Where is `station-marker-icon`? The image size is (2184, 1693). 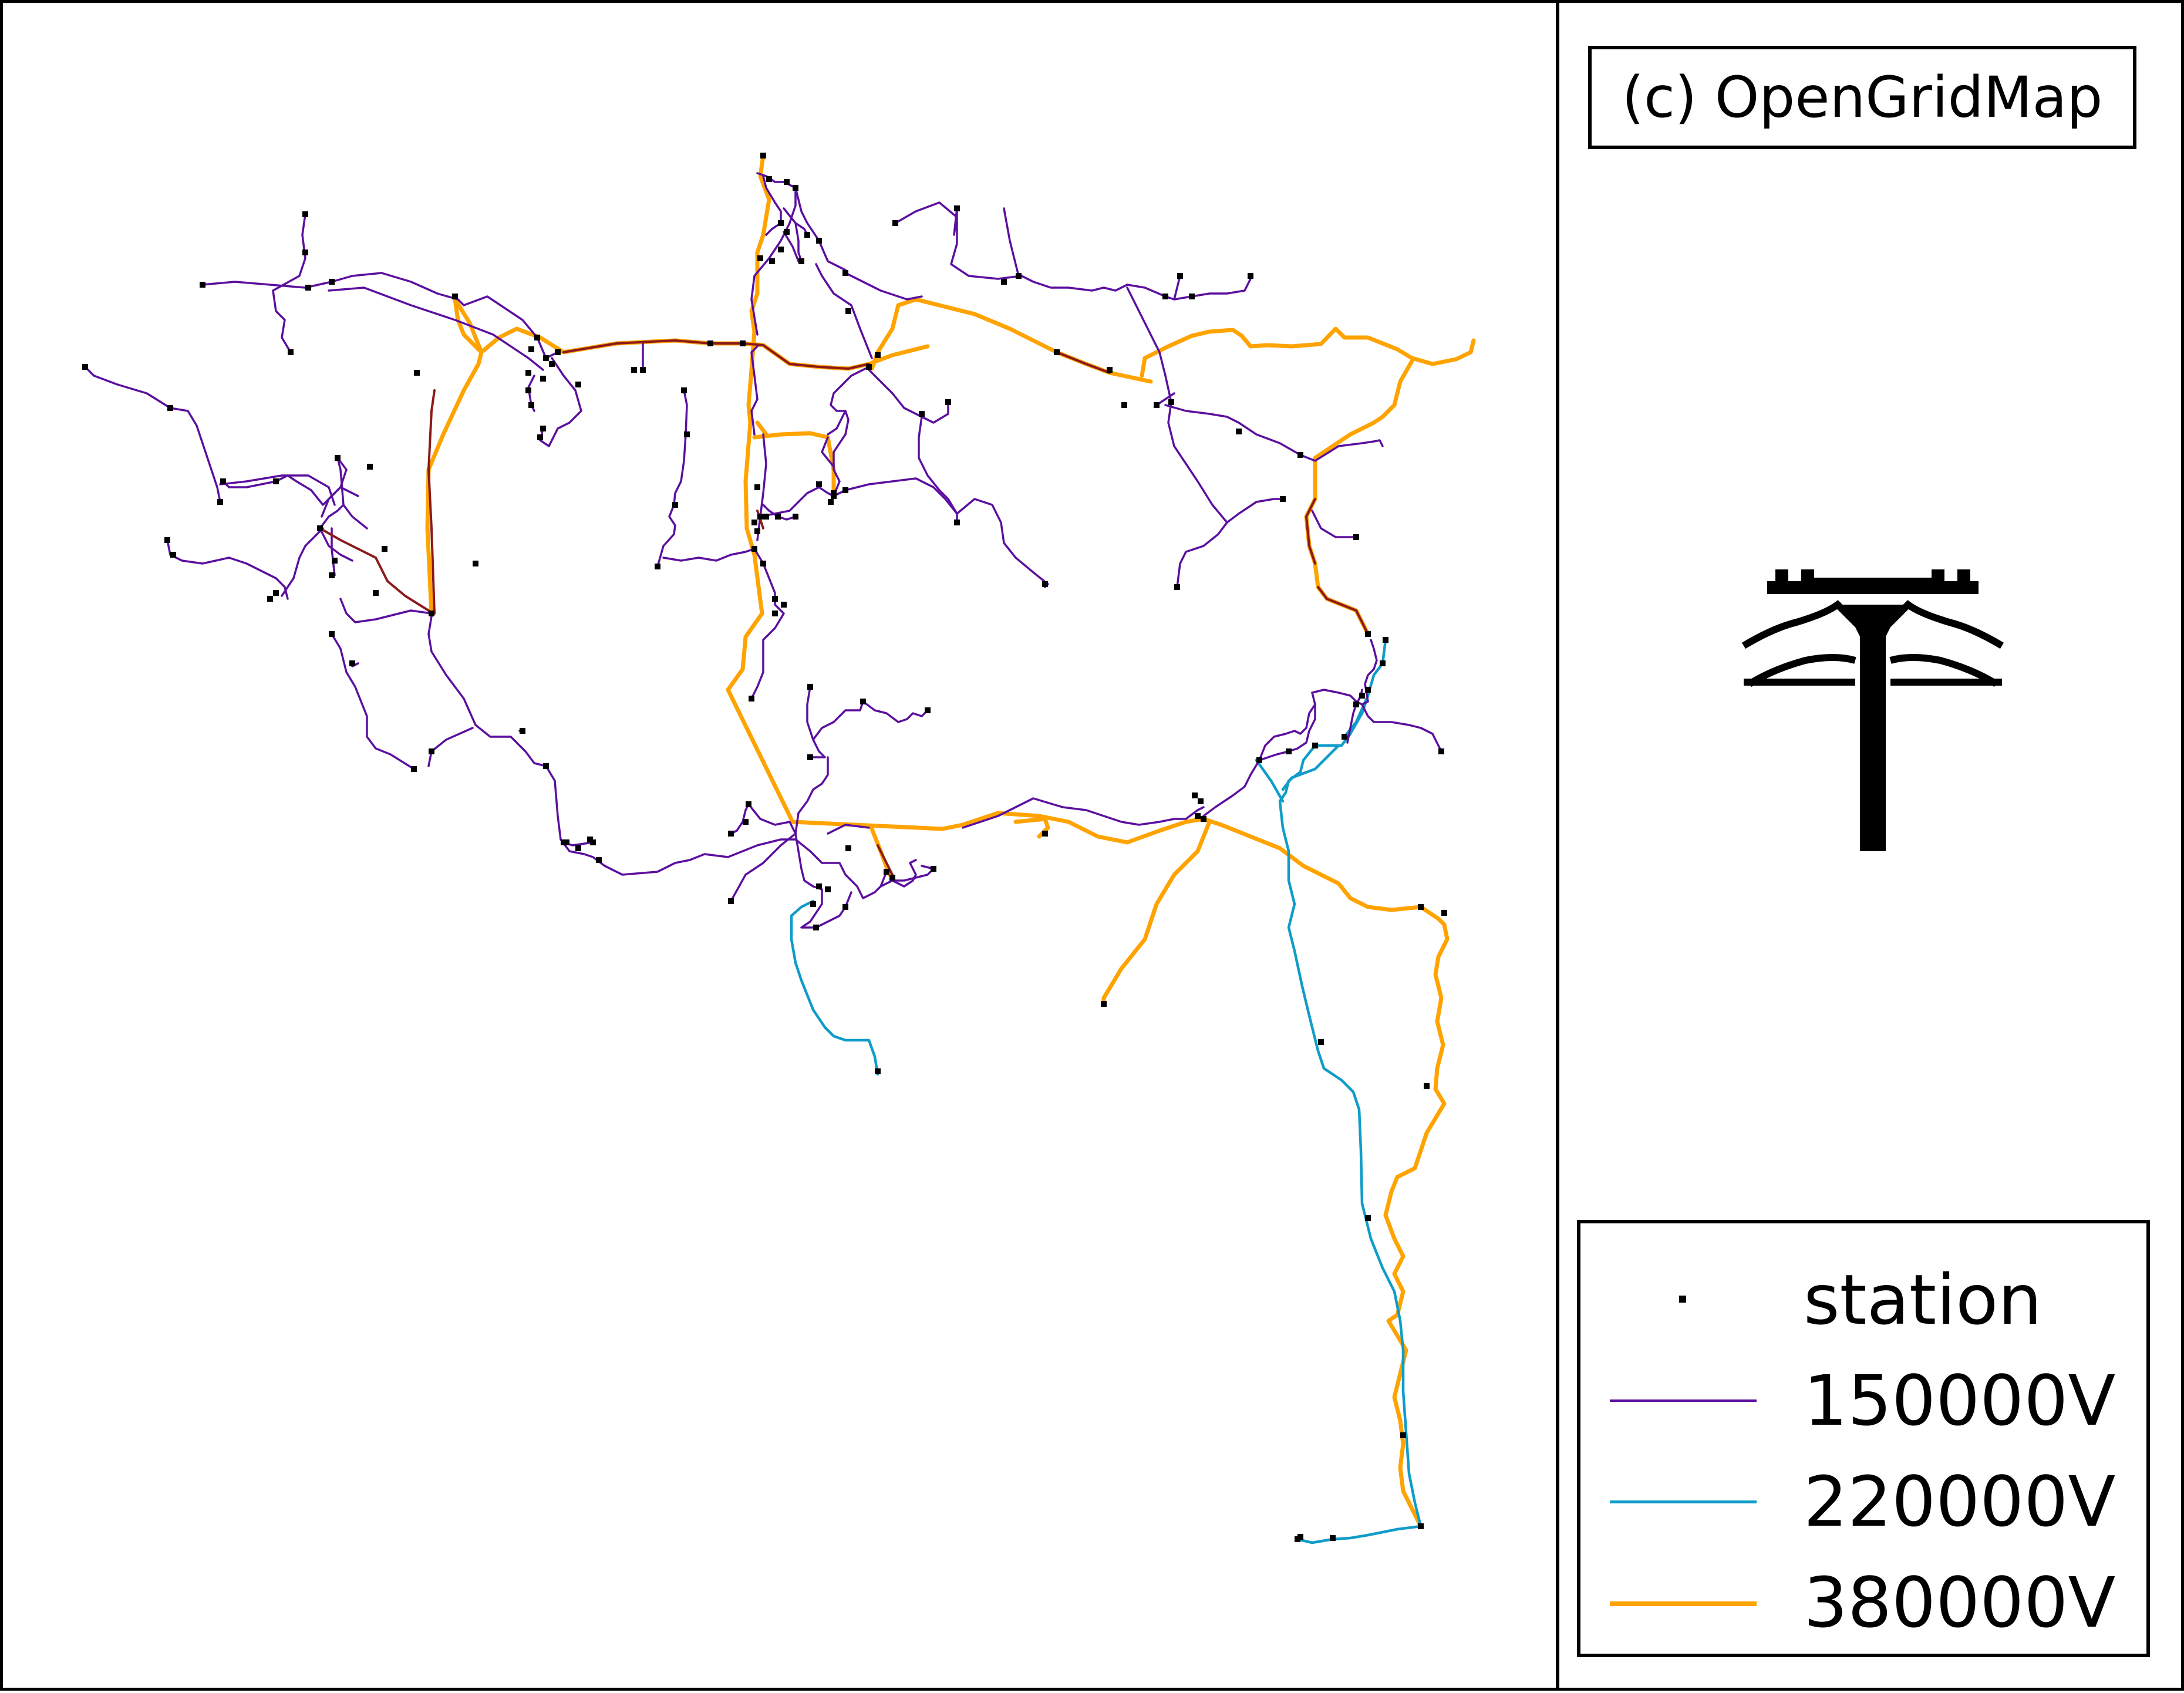
station-marker-icon is located at coordinates (1682, 1299).